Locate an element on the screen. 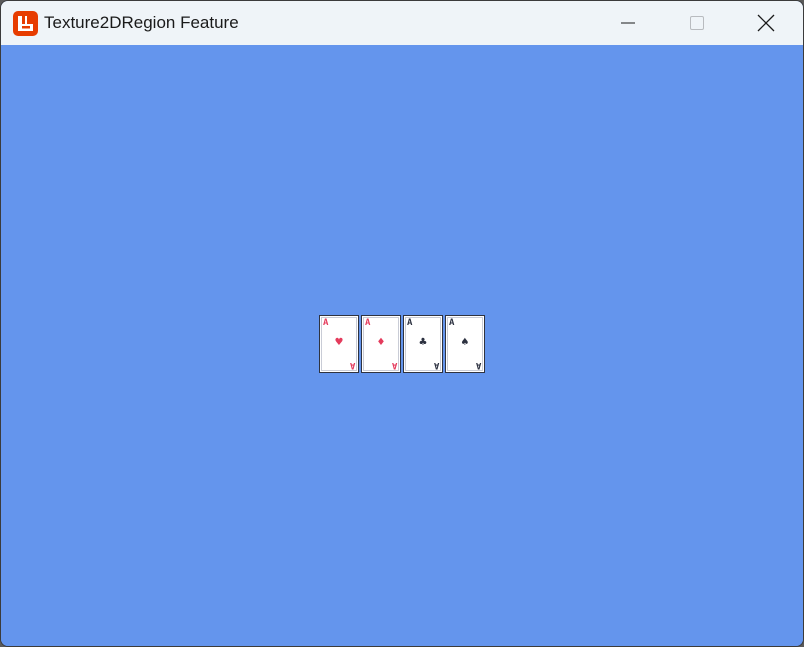 The width and height of the screenshot is (804, 647). maximize-icon is located at coordinates (697, 23).